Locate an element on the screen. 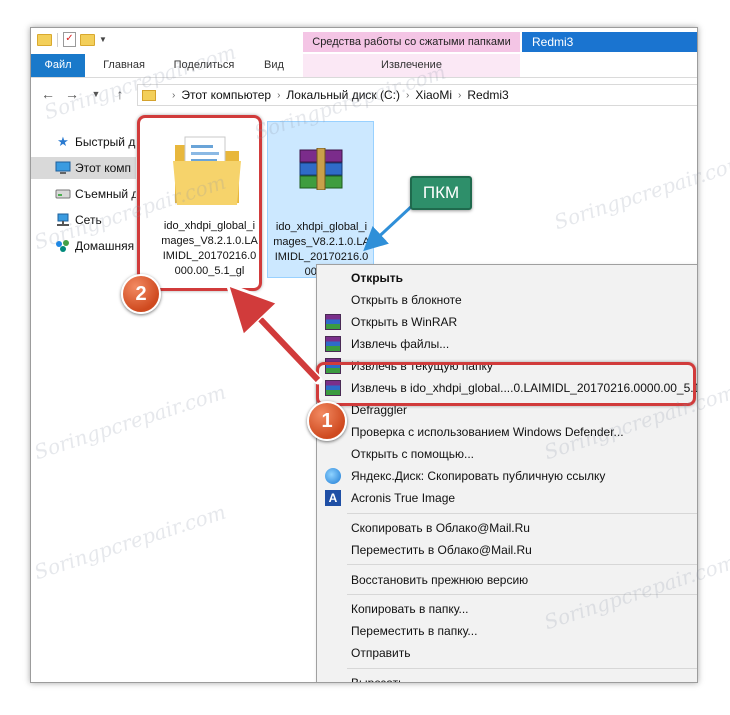  right-click-label: ПКМ is located at coordinates (441, 193).